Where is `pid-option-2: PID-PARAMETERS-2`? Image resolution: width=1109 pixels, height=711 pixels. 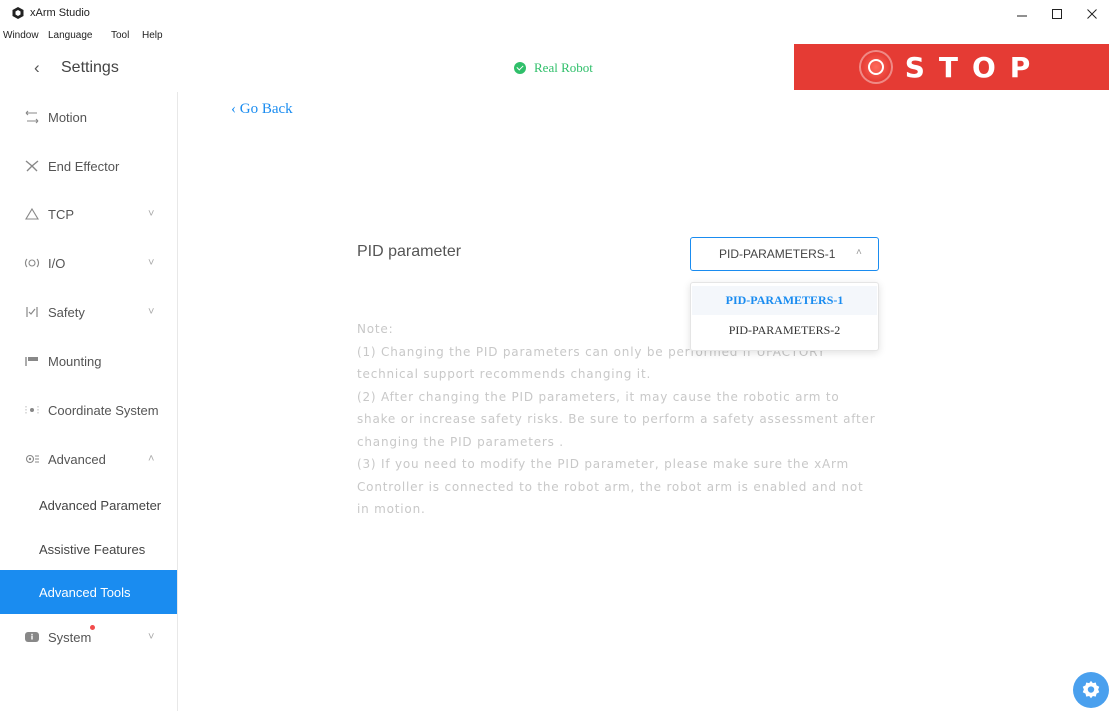 pid-option-2: PID-PARAMETERS-2 is located at coordinates (784, 330).